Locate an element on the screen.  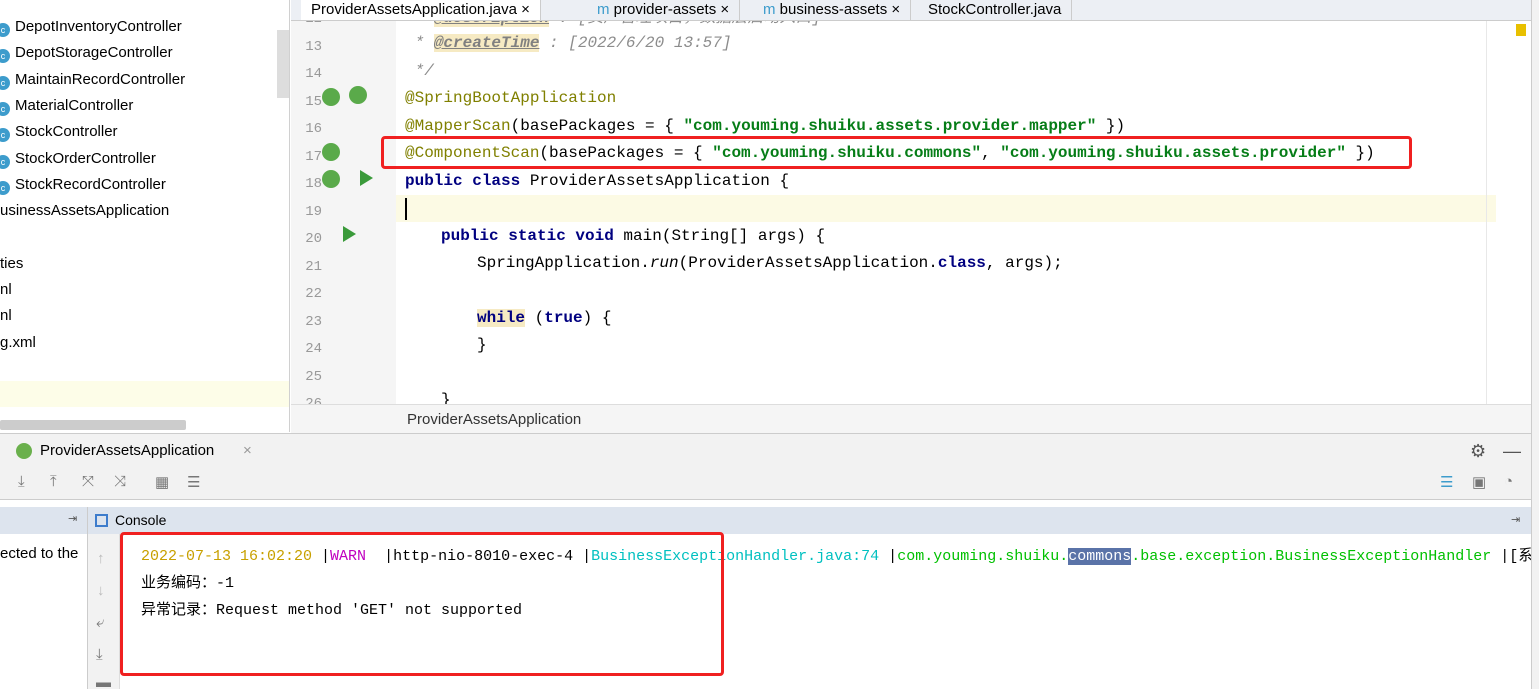
project-tree-item: c DepotInventoryController is located at coordinates (91, 27).